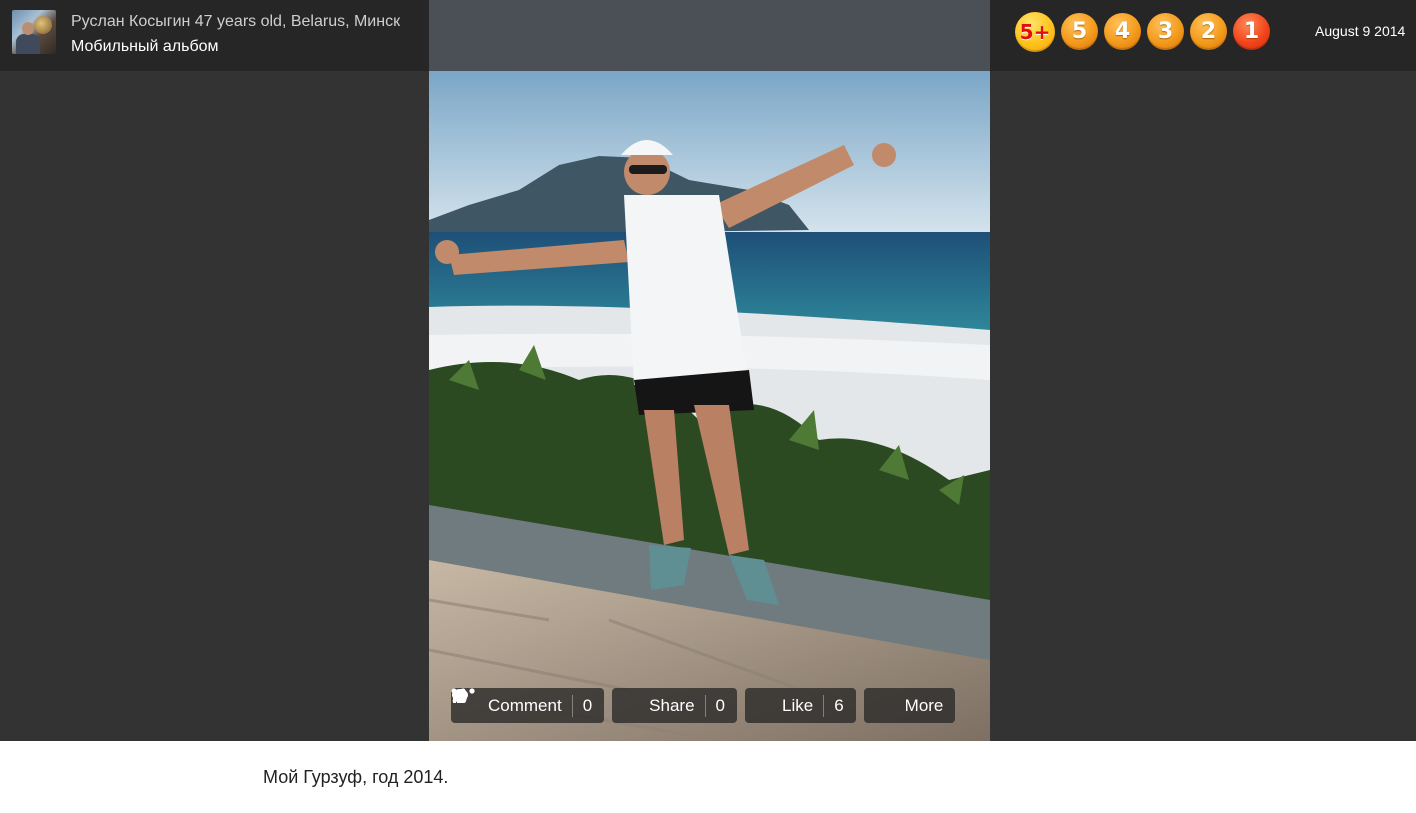 This screenshot has height=813, width=1416. I want to click on share-button: Share 0, so click(594, 705).